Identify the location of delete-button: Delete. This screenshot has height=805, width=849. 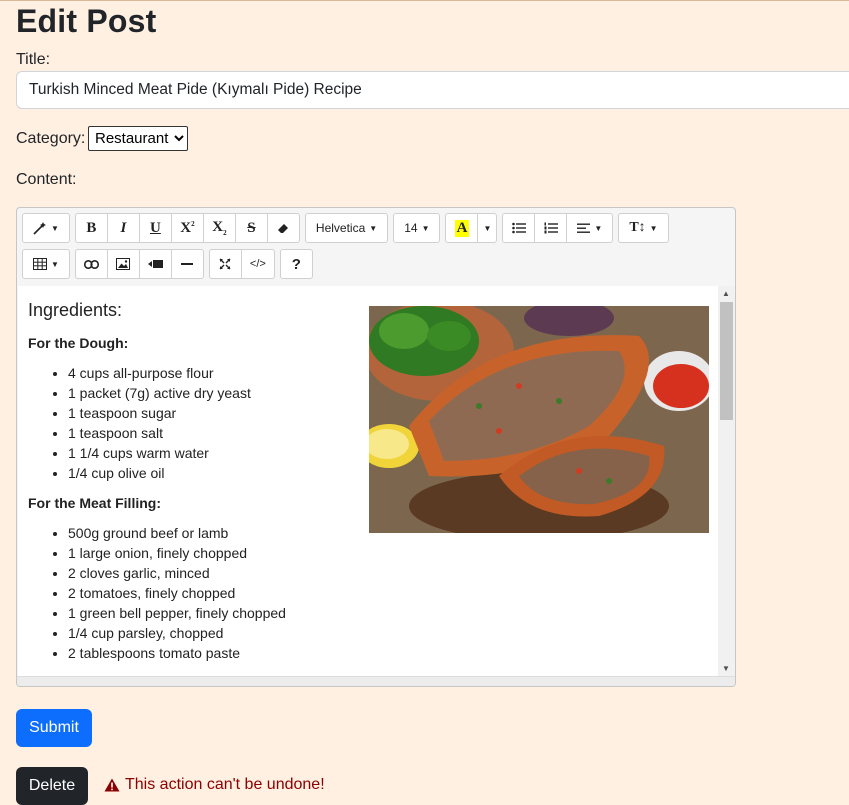
(52, 786).